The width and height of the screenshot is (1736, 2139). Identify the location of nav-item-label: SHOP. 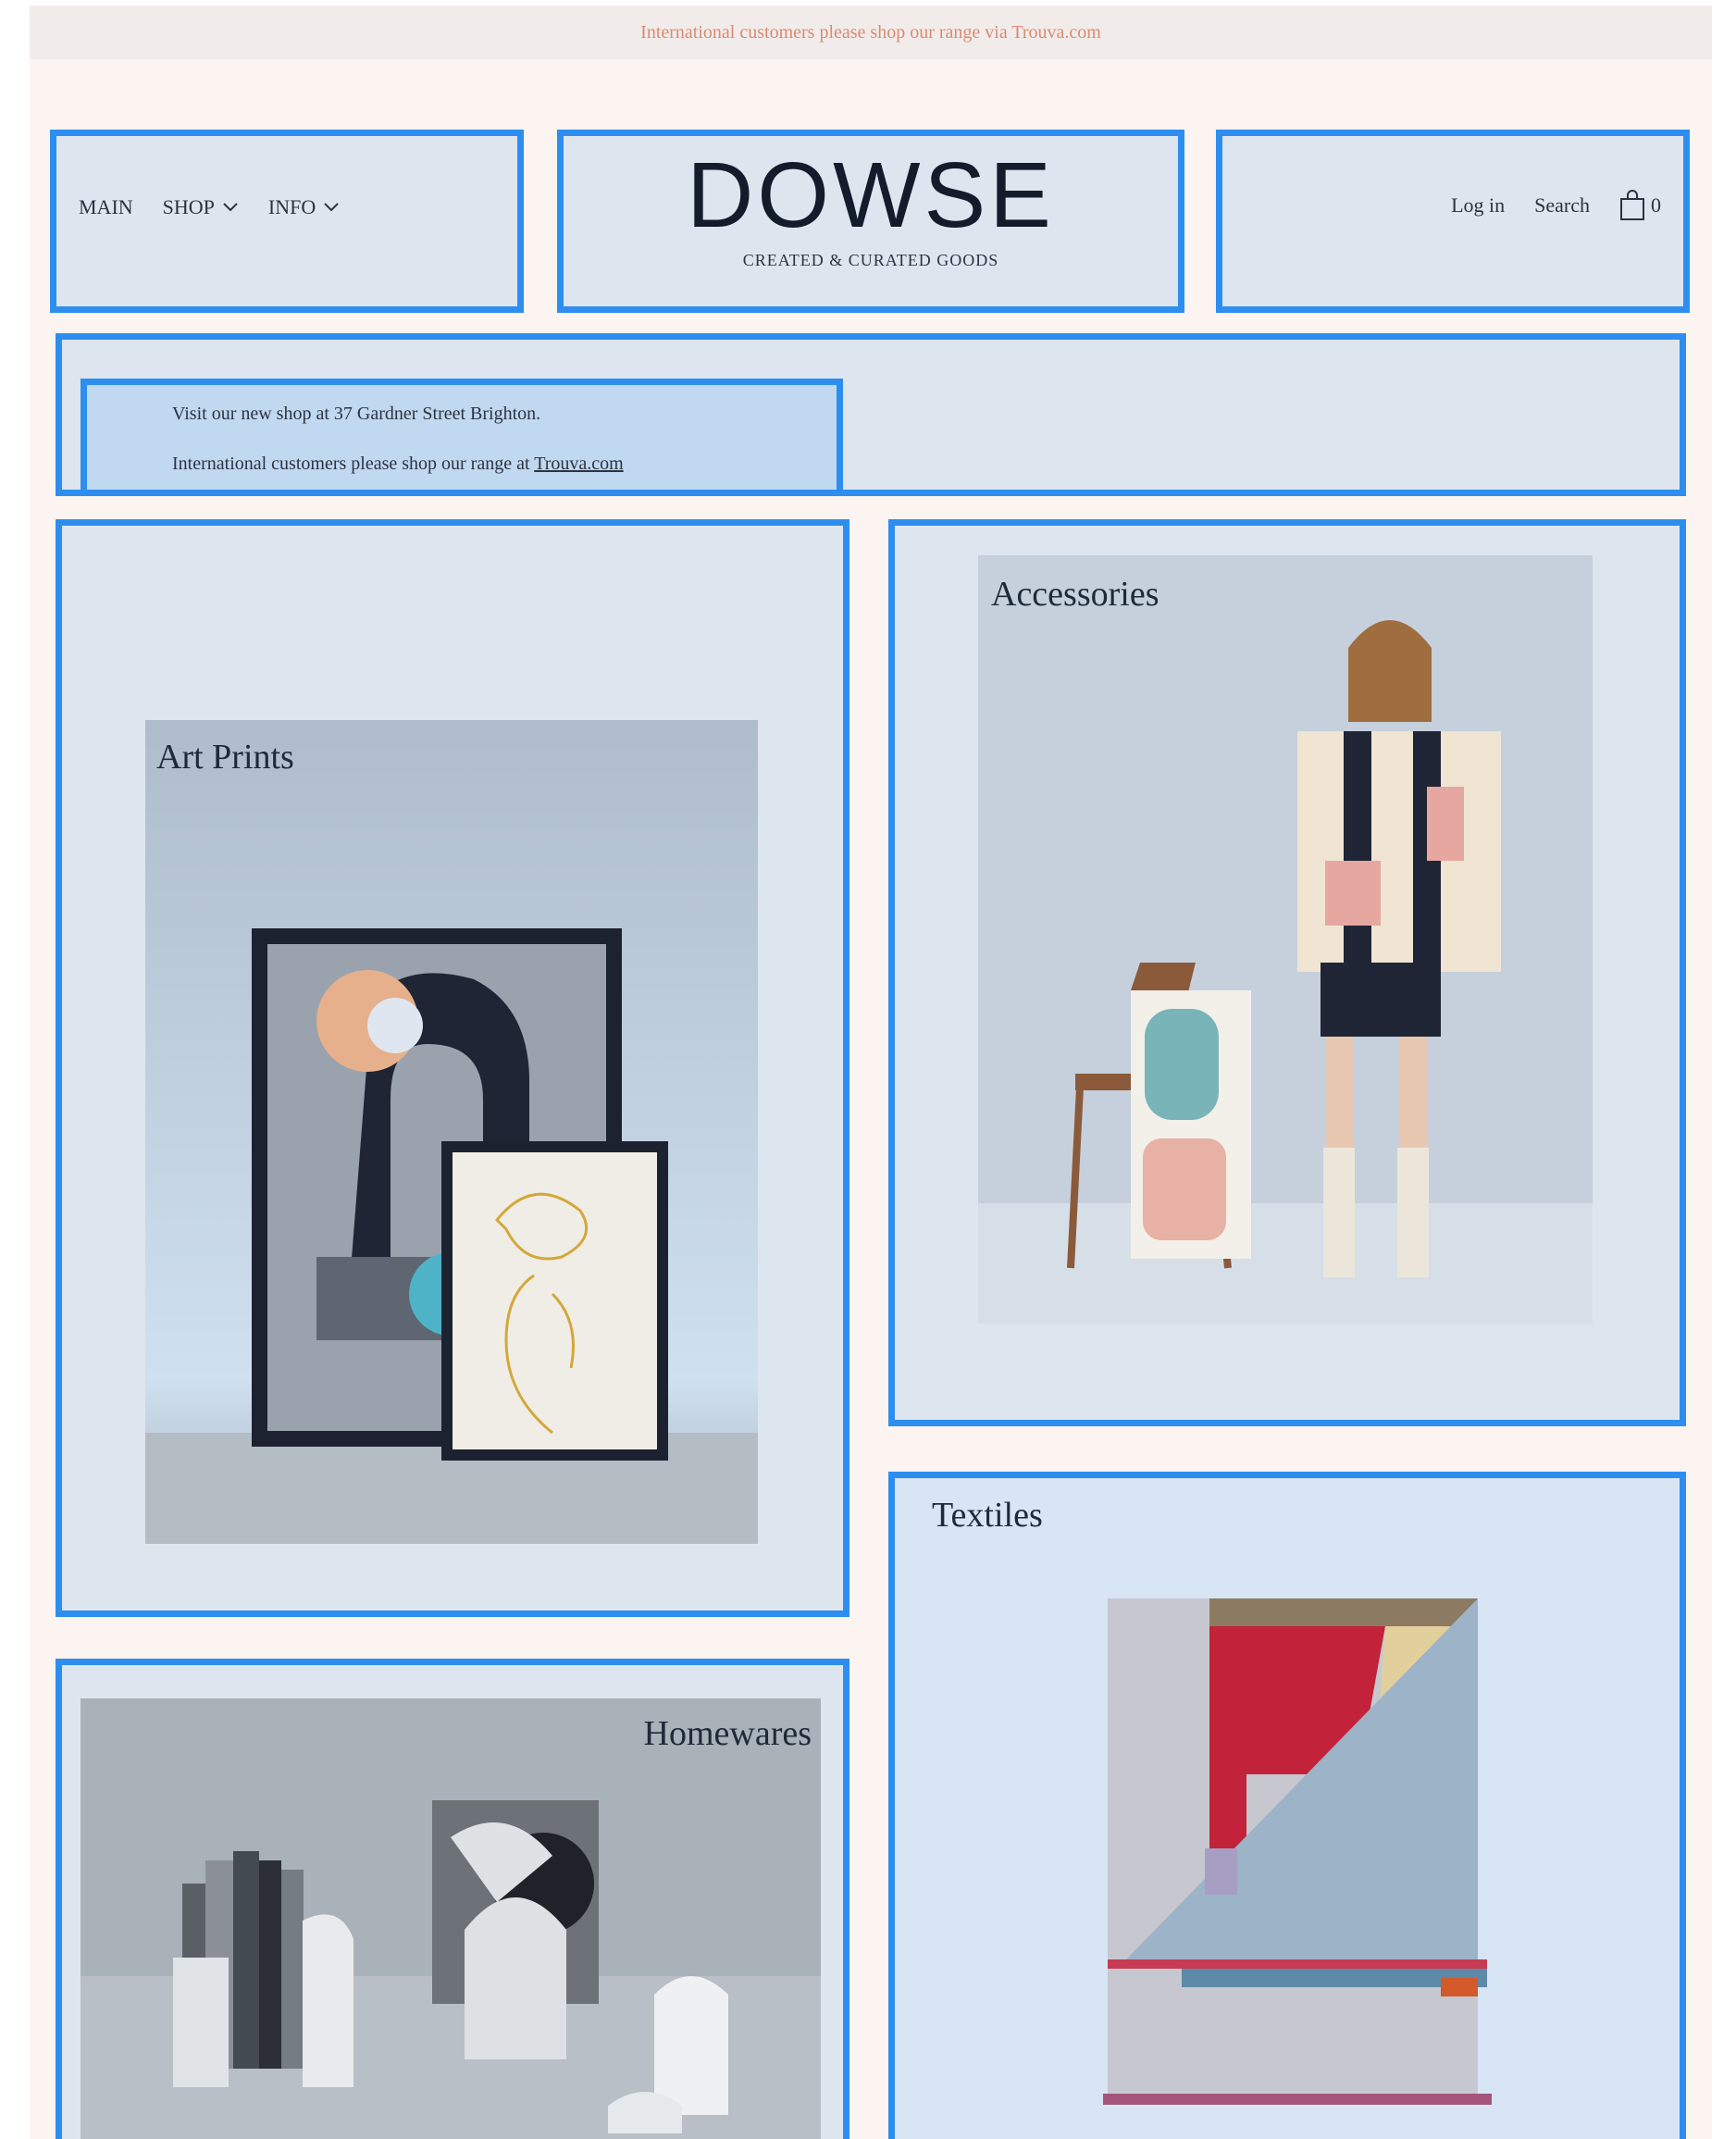
(188, 207).